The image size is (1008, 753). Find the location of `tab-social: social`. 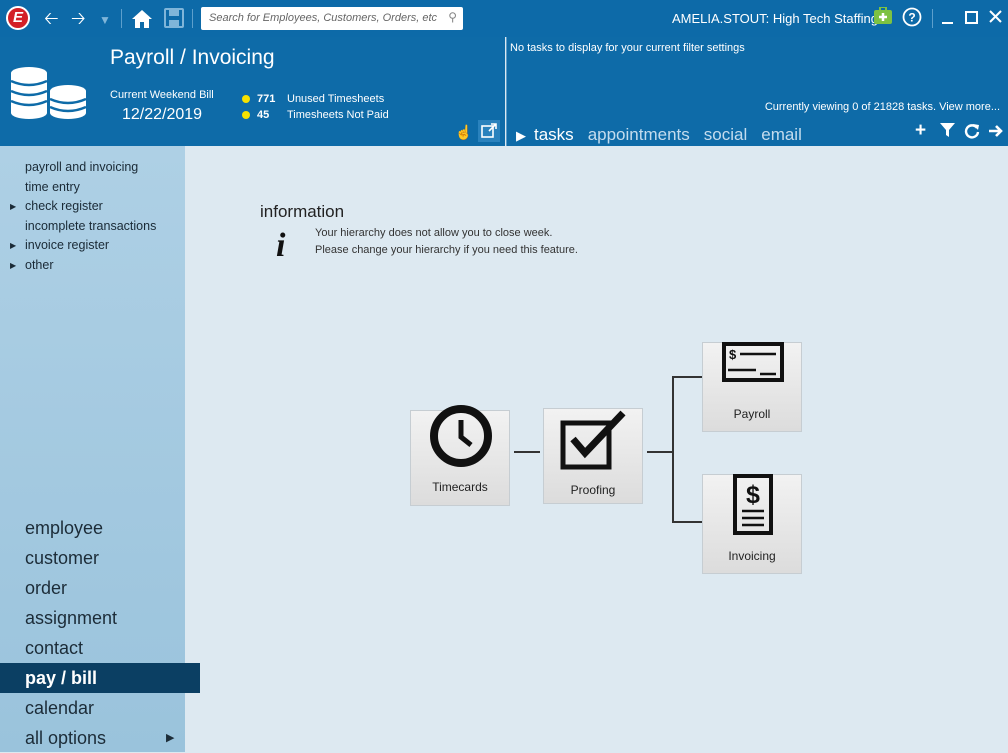

tab-social: social is located at coordinates (725, 134).